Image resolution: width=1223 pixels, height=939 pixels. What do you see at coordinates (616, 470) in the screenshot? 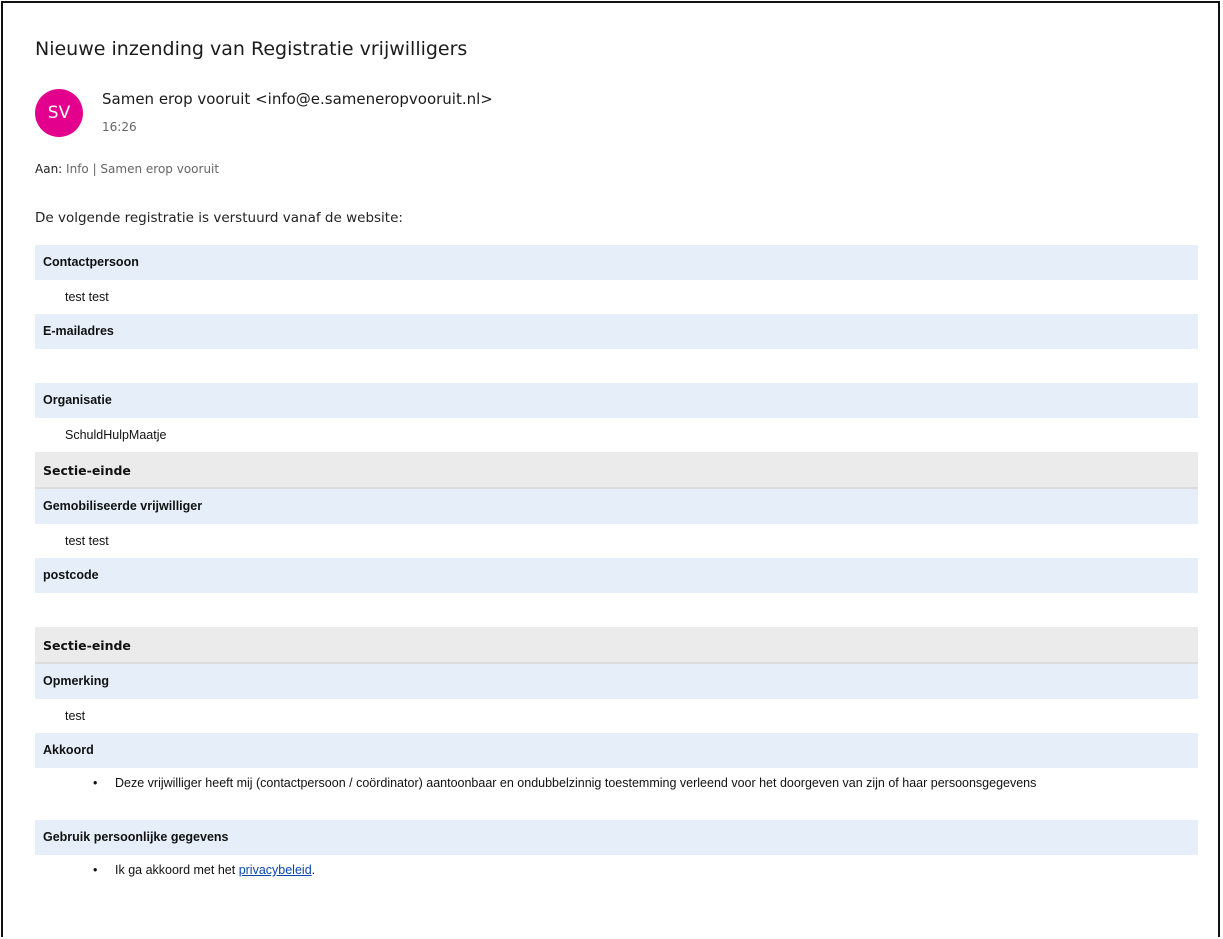
I see `section-end-1: Sectie-einde` at bounding box center [616, 470].